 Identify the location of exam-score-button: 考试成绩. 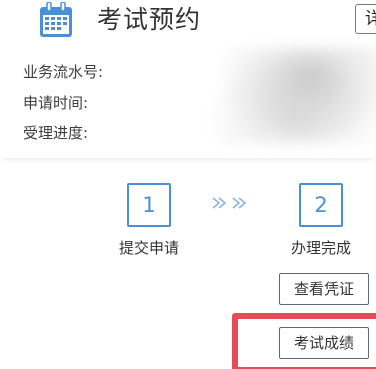
(324, 343).